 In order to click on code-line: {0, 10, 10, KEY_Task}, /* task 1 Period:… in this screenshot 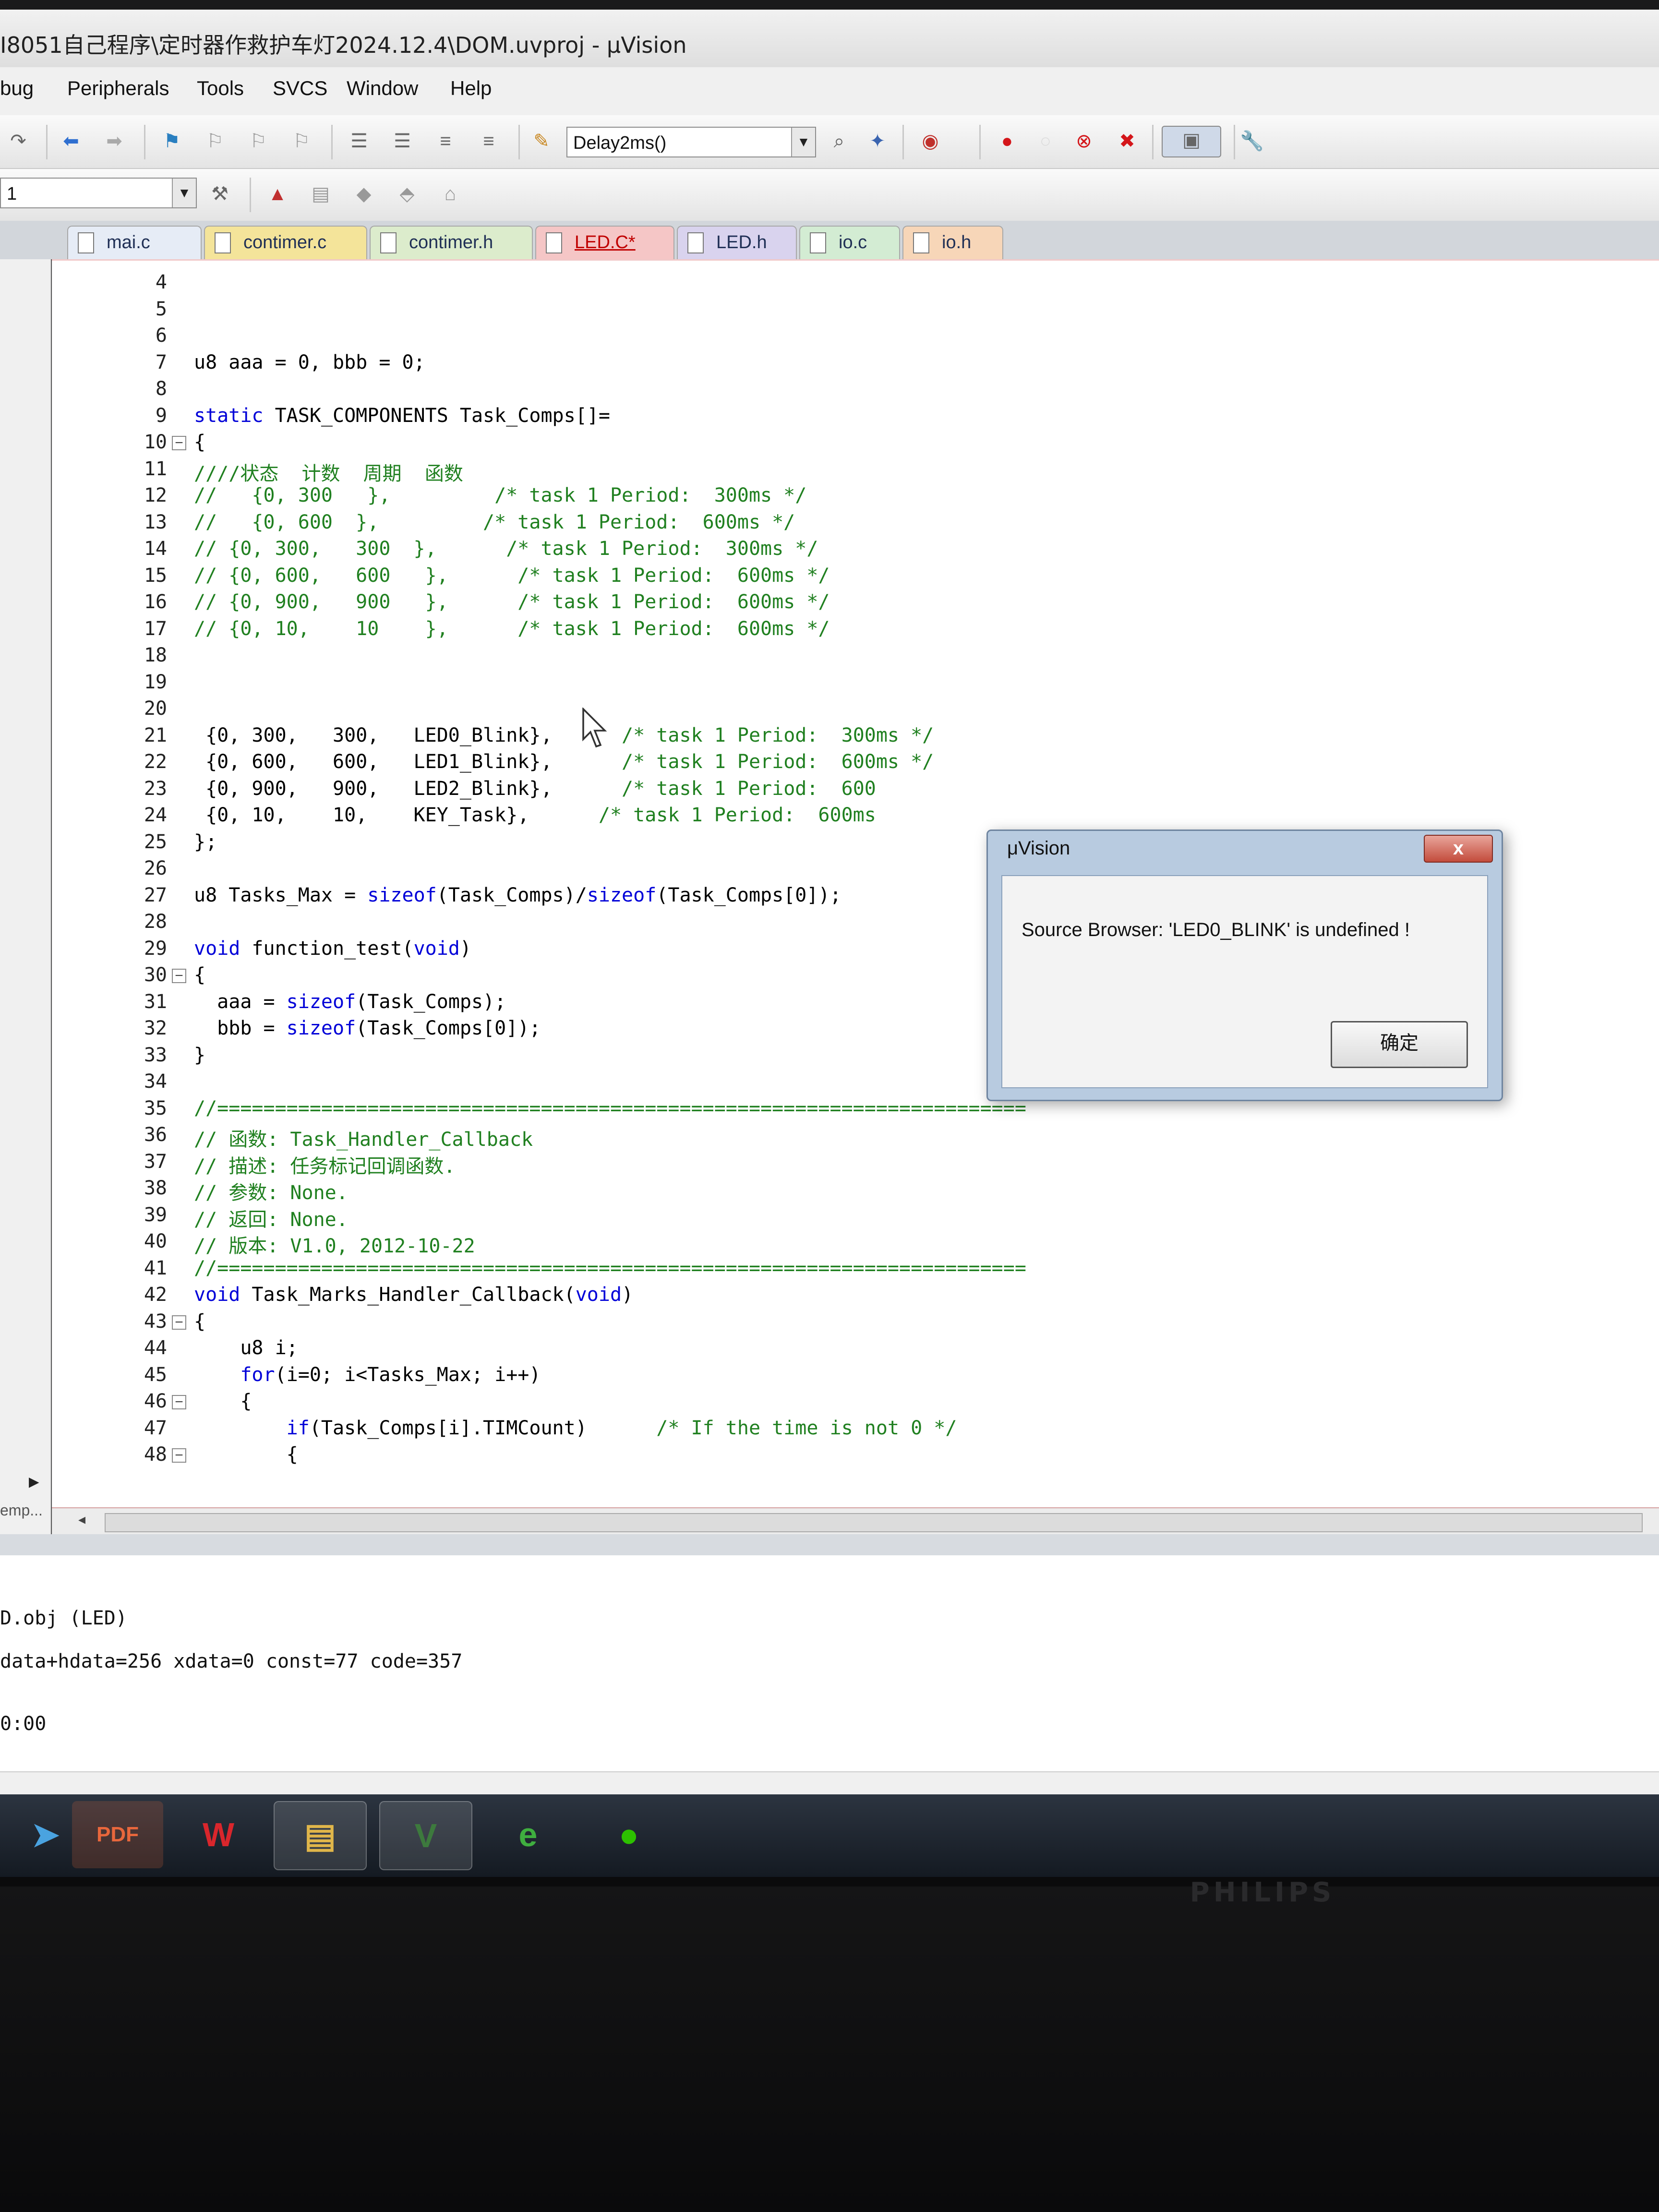, I will do `click(535, 815)`.